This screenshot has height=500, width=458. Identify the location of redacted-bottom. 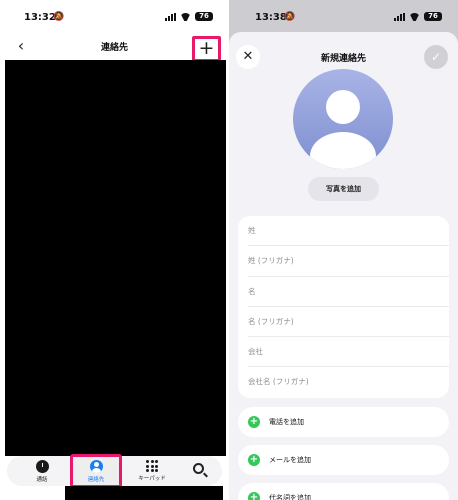
(144, 493).